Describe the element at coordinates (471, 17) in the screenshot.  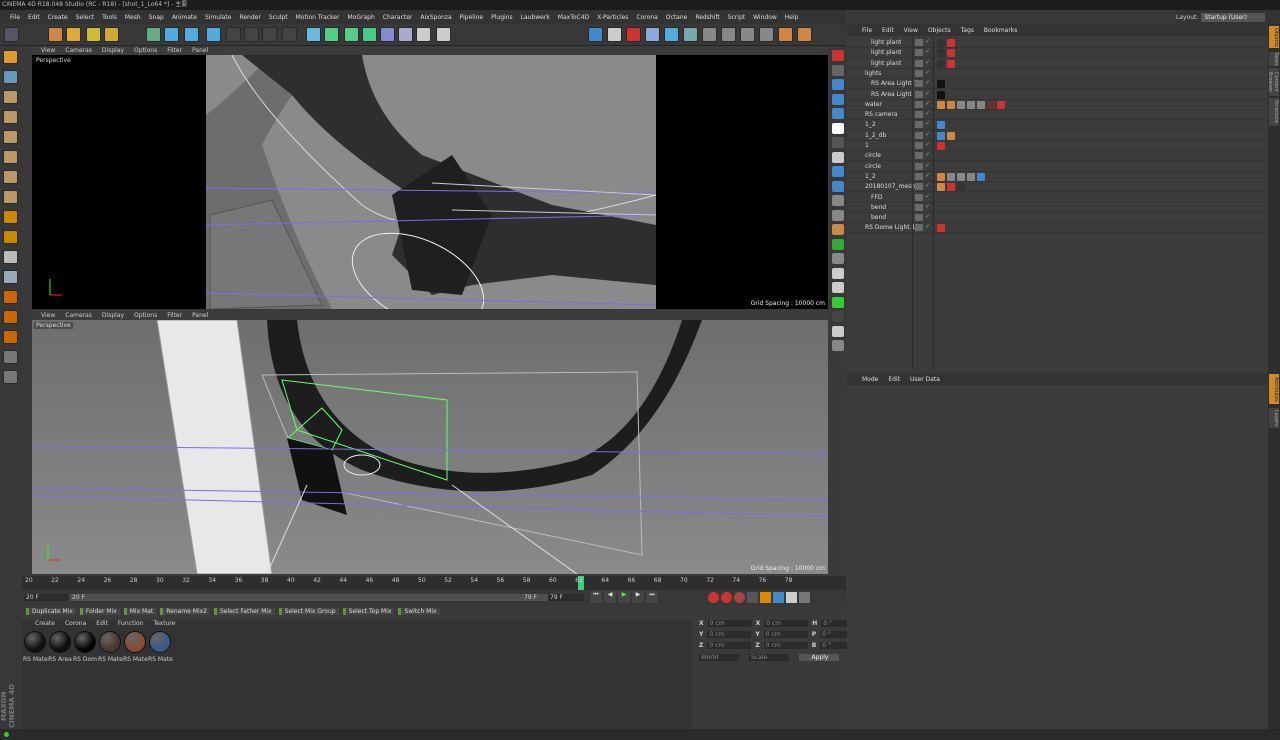
I see `menu-item: Pipeline` at that location.